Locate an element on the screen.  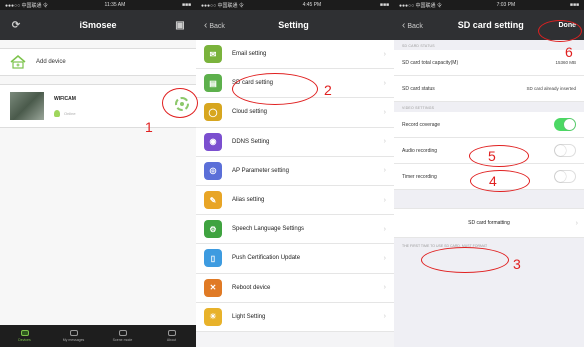
status-bar: ●●●○○ 中国联通 令 4:45 PM ■■■ is located at coordinates (295, 5).